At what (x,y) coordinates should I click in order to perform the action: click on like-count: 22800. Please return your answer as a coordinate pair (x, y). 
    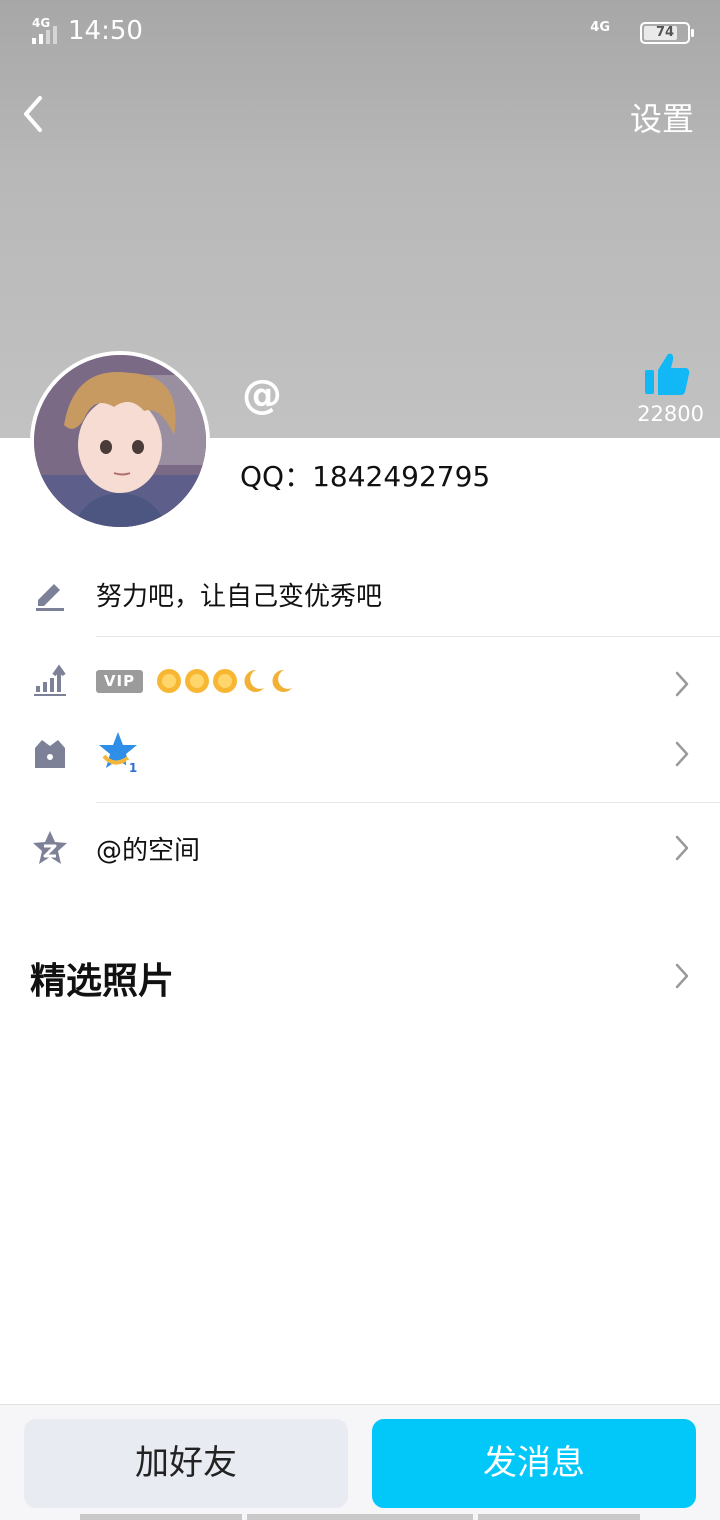
    Looking at the image, I should click on (670, 414).